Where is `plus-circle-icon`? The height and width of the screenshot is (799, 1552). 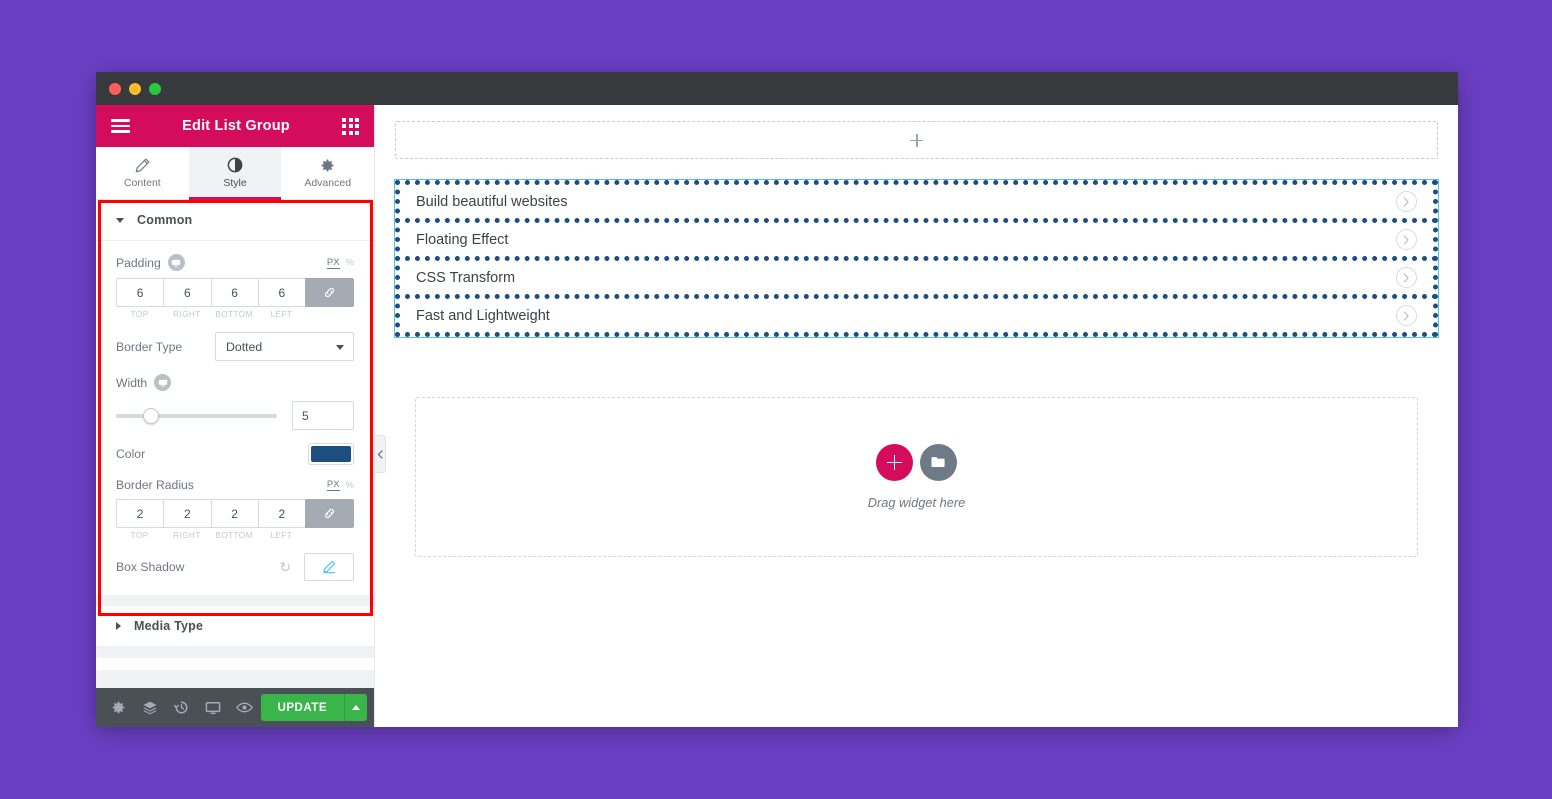 plus-circle-icon is located at coordinates (894, 462).